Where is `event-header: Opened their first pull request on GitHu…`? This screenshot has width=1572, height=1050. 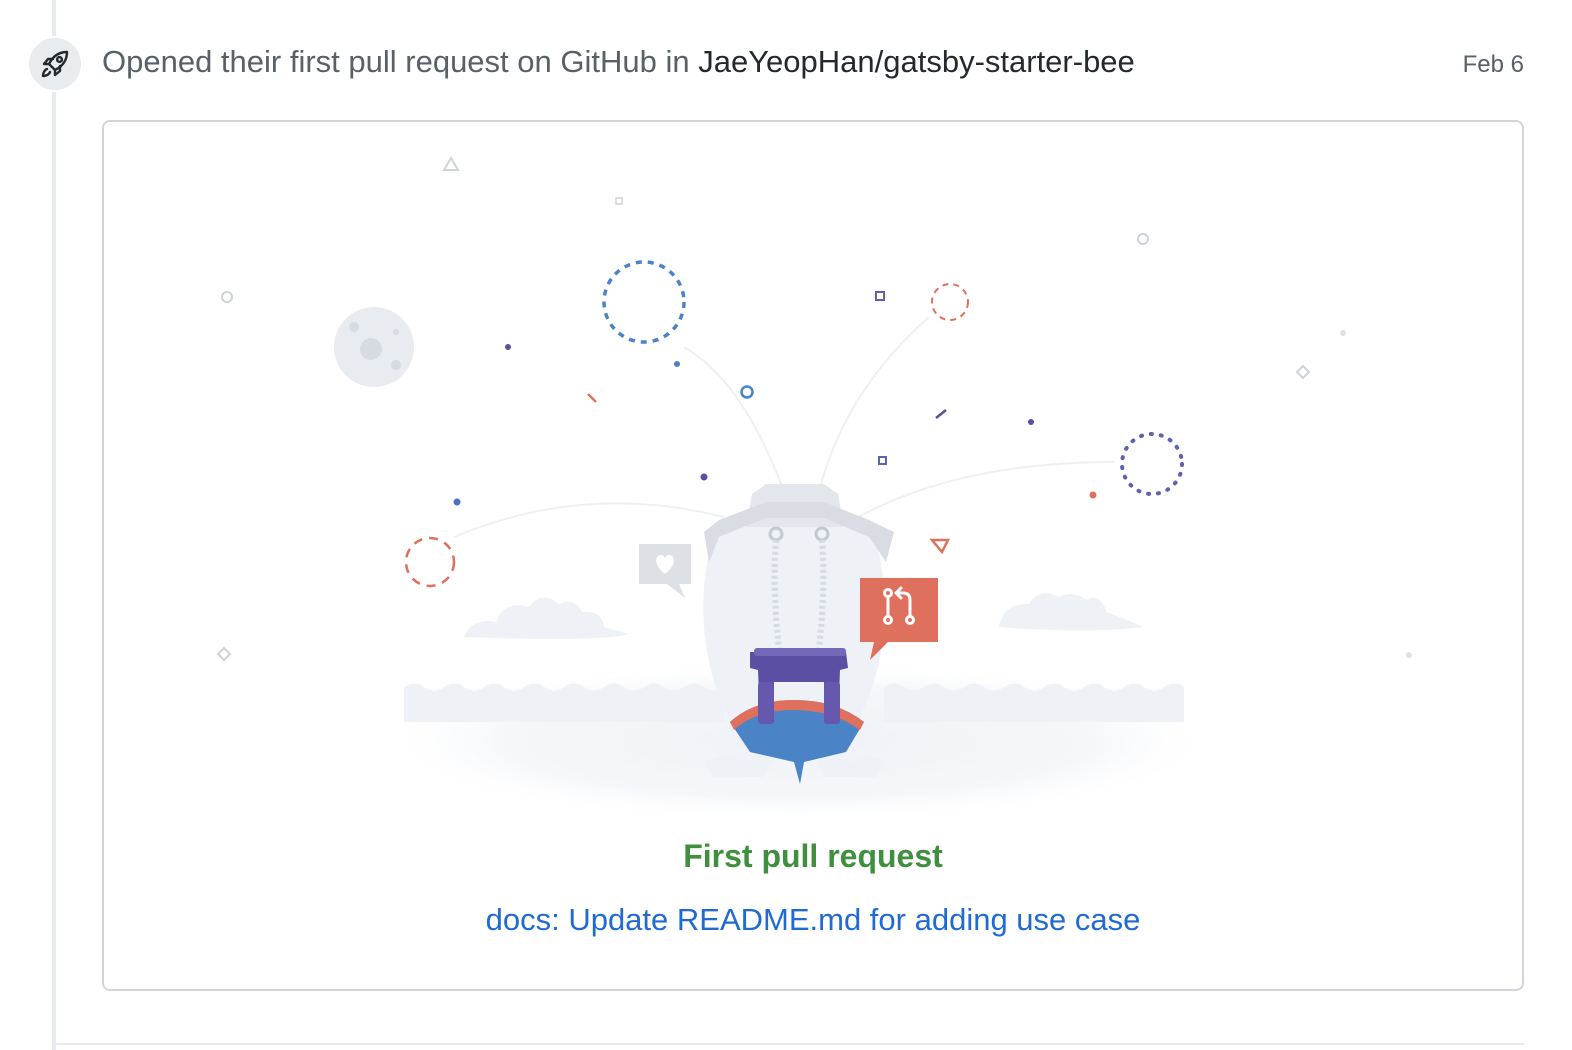 event-header: Opened their first pull request on GitHu… is located at coordinates (618, 62).